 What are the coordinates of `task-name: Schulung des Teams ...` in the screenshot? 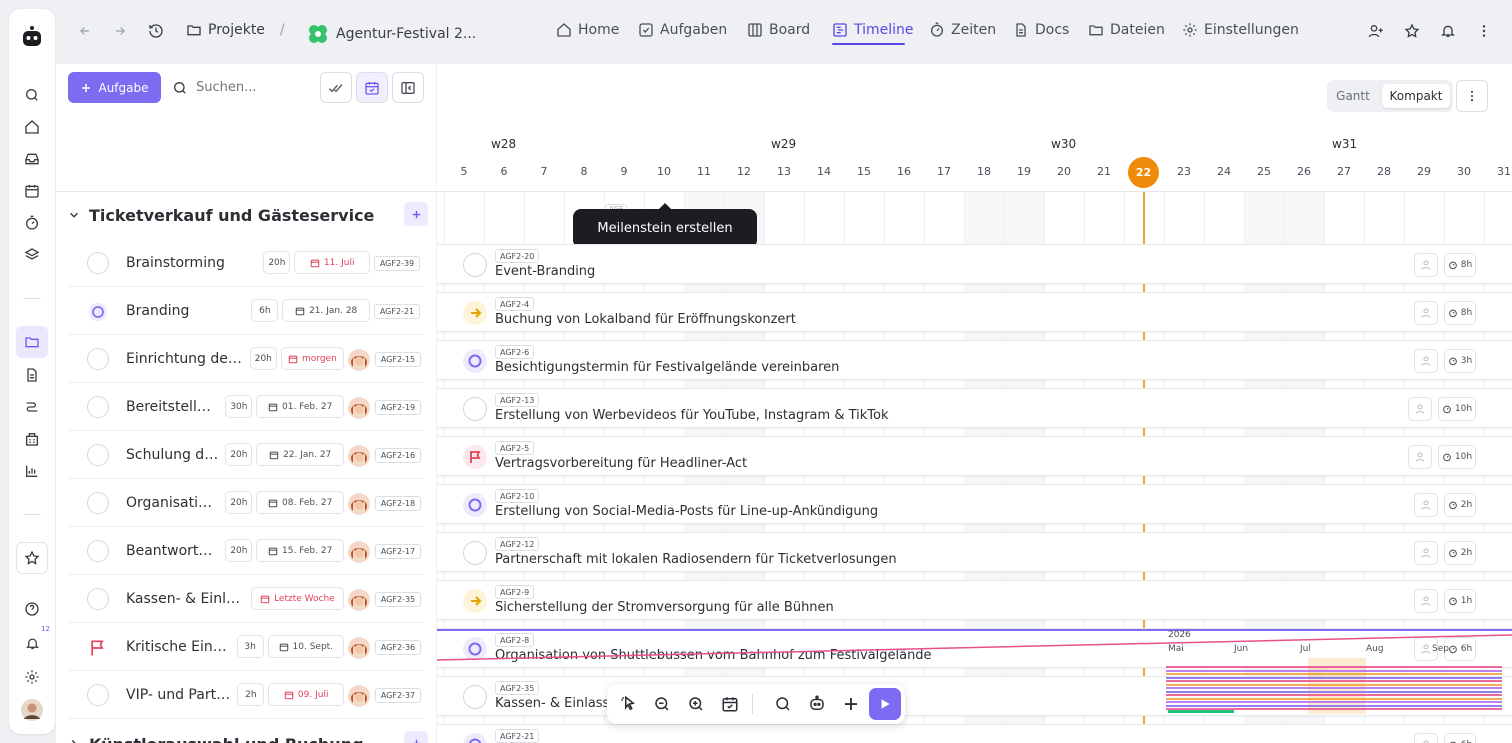 It's located at (172, 455).